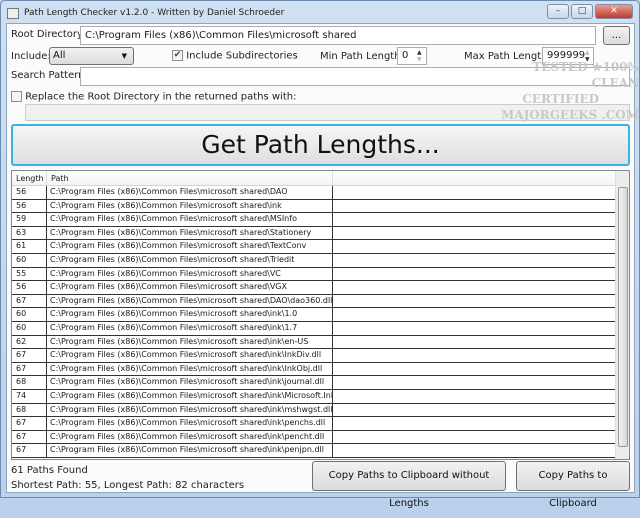  Describe the element at coordinates (362, 56) in the screenshot. I see `min-path-length-label: Min Path Length:` at that location.